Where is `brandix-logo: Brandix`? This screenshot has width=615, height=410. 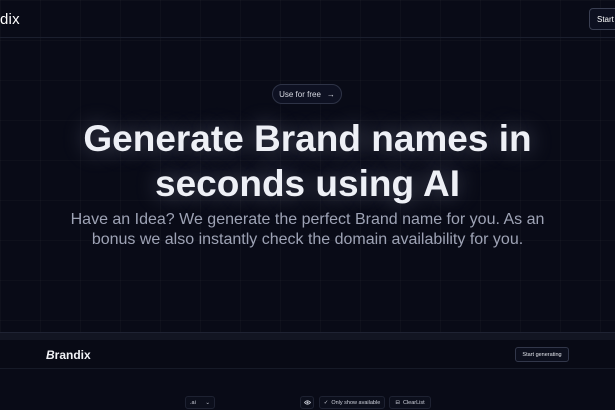
brandix-logo: Brandix is located at coordinates (68, 355).